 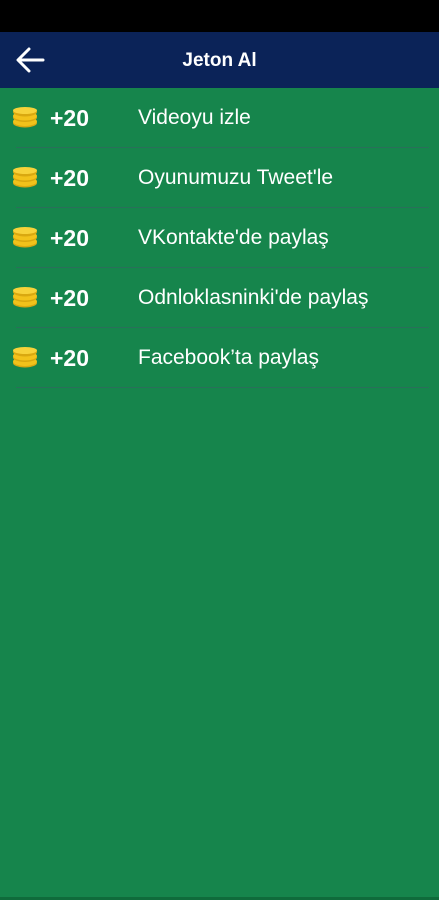 I want to click on page-title: Jeton Al, so click(x=219, y=60).